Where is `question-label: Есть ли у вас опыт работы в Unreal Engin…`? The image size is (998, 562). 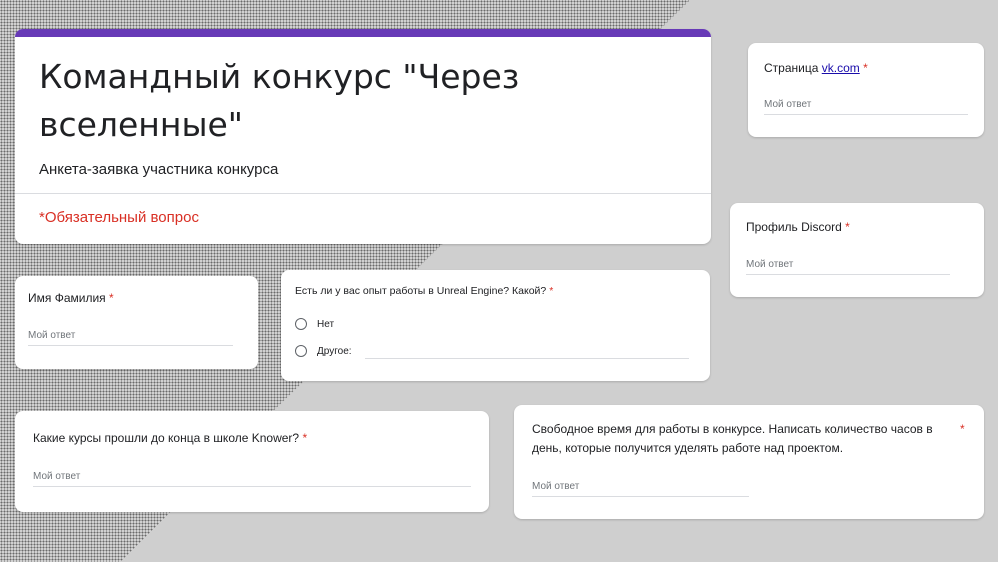 question-label: Есть ли у вас опыт работы в Unreal Engin… is located at coordinates (424, 291).